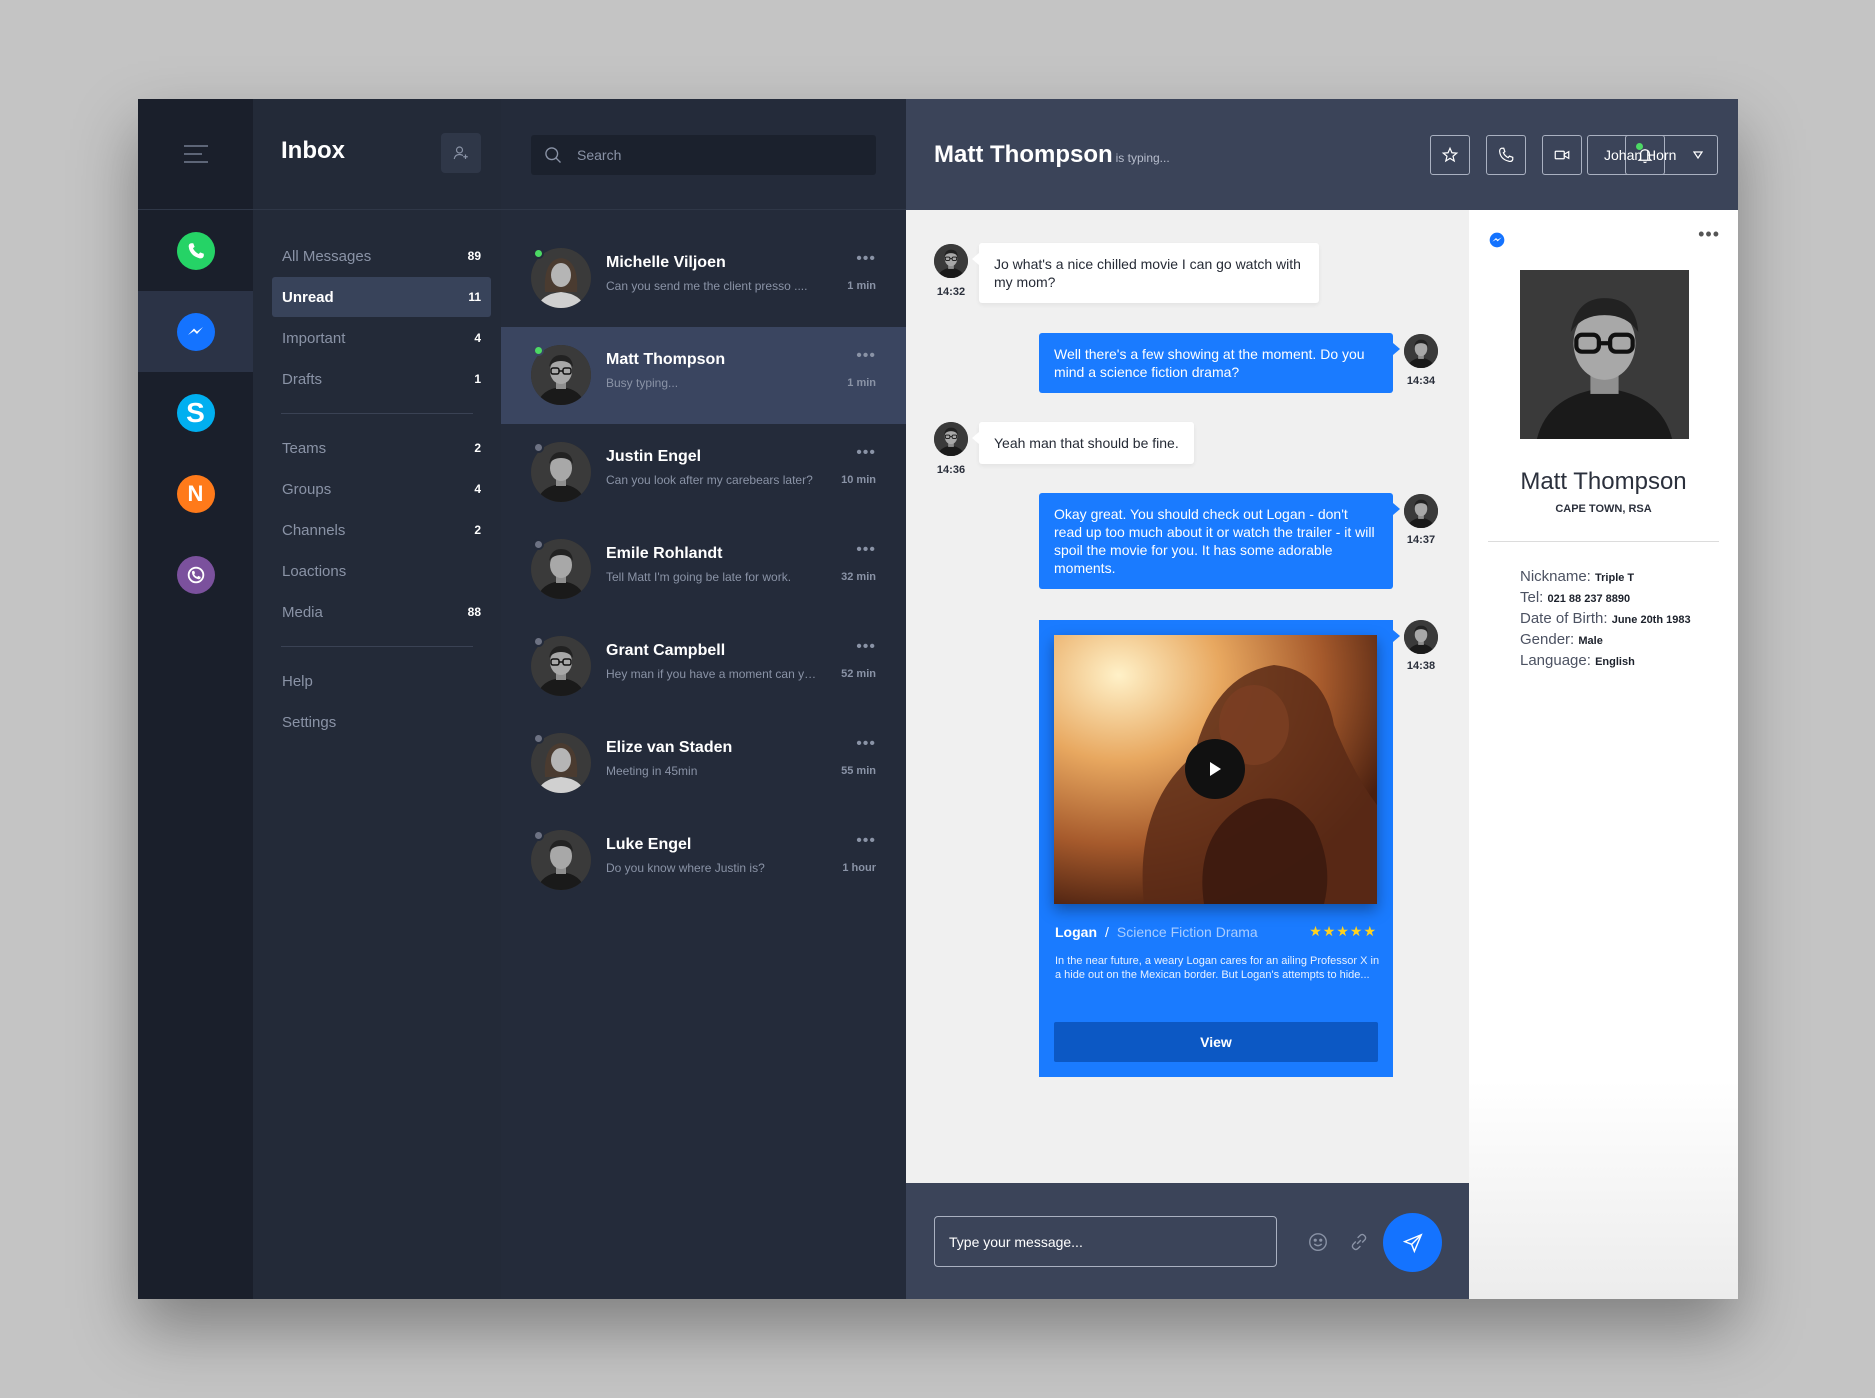 This screenshot has height=1398, width=1875. Describe the element at coordinates (474, 612) in the screenshot. I see `folder-count: 88` at that location.